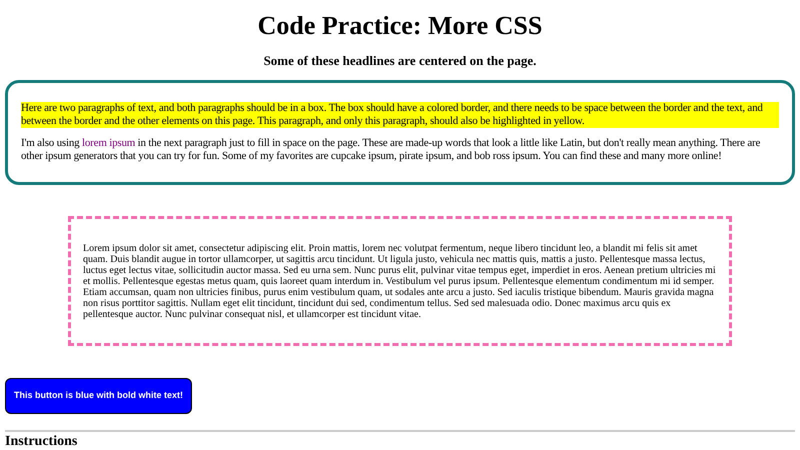  Describe the element at coordinates (391, 150) in the screenshot. I see `paragraph: I'm also using lorem ipsum in the next paragraph just to fill in space on the page. These are made-up words that look a little like Latin, but don't really mean anything. There are other ipsum generators that you can try for fun. Some of my favorites are cupcake ipsum, pirate ipsum, and bob ross ipsum. You can find these and many more online!` at that location.